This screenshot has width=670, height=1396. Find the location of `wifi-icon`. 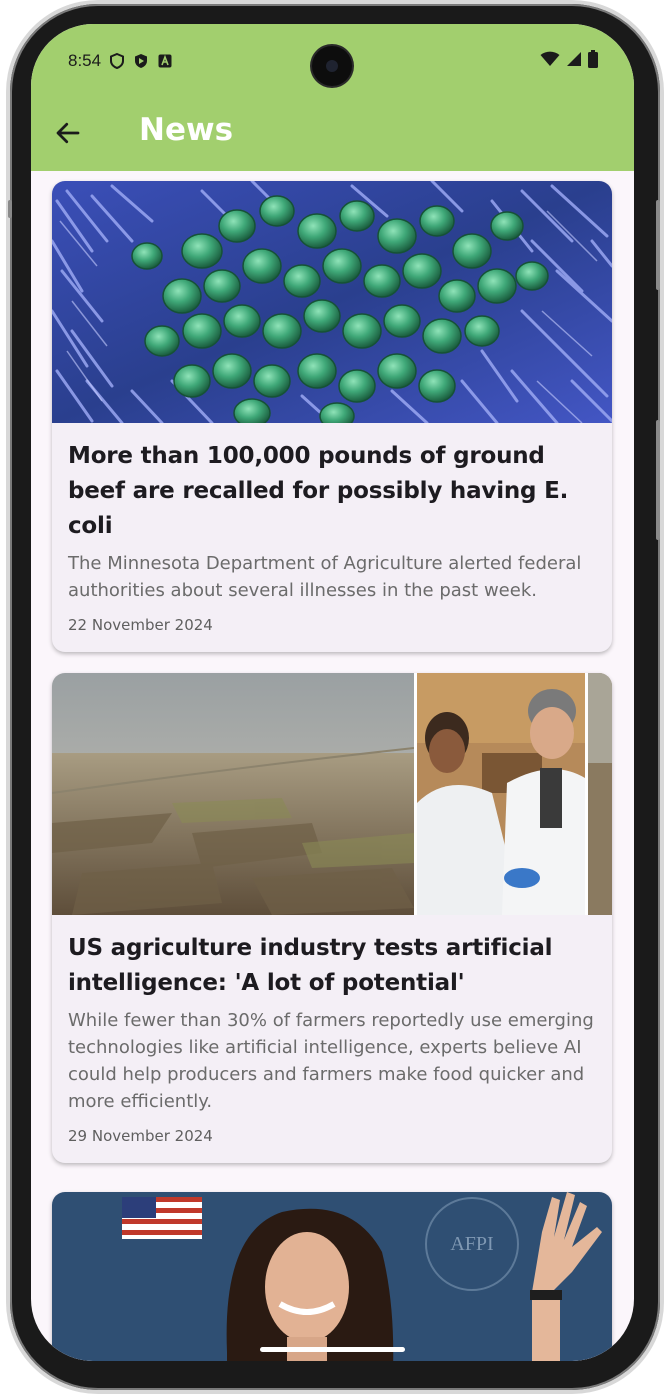

wifi-icon is located at coordinates (550, 58).